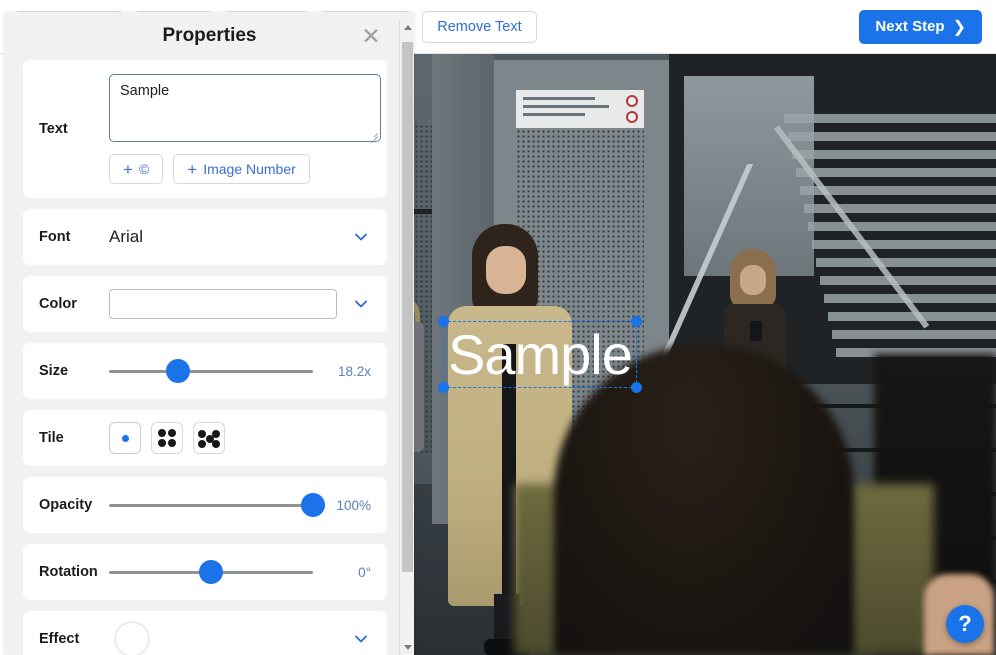  I want to click on resize-handle-bottom-left, so click(443, 387).